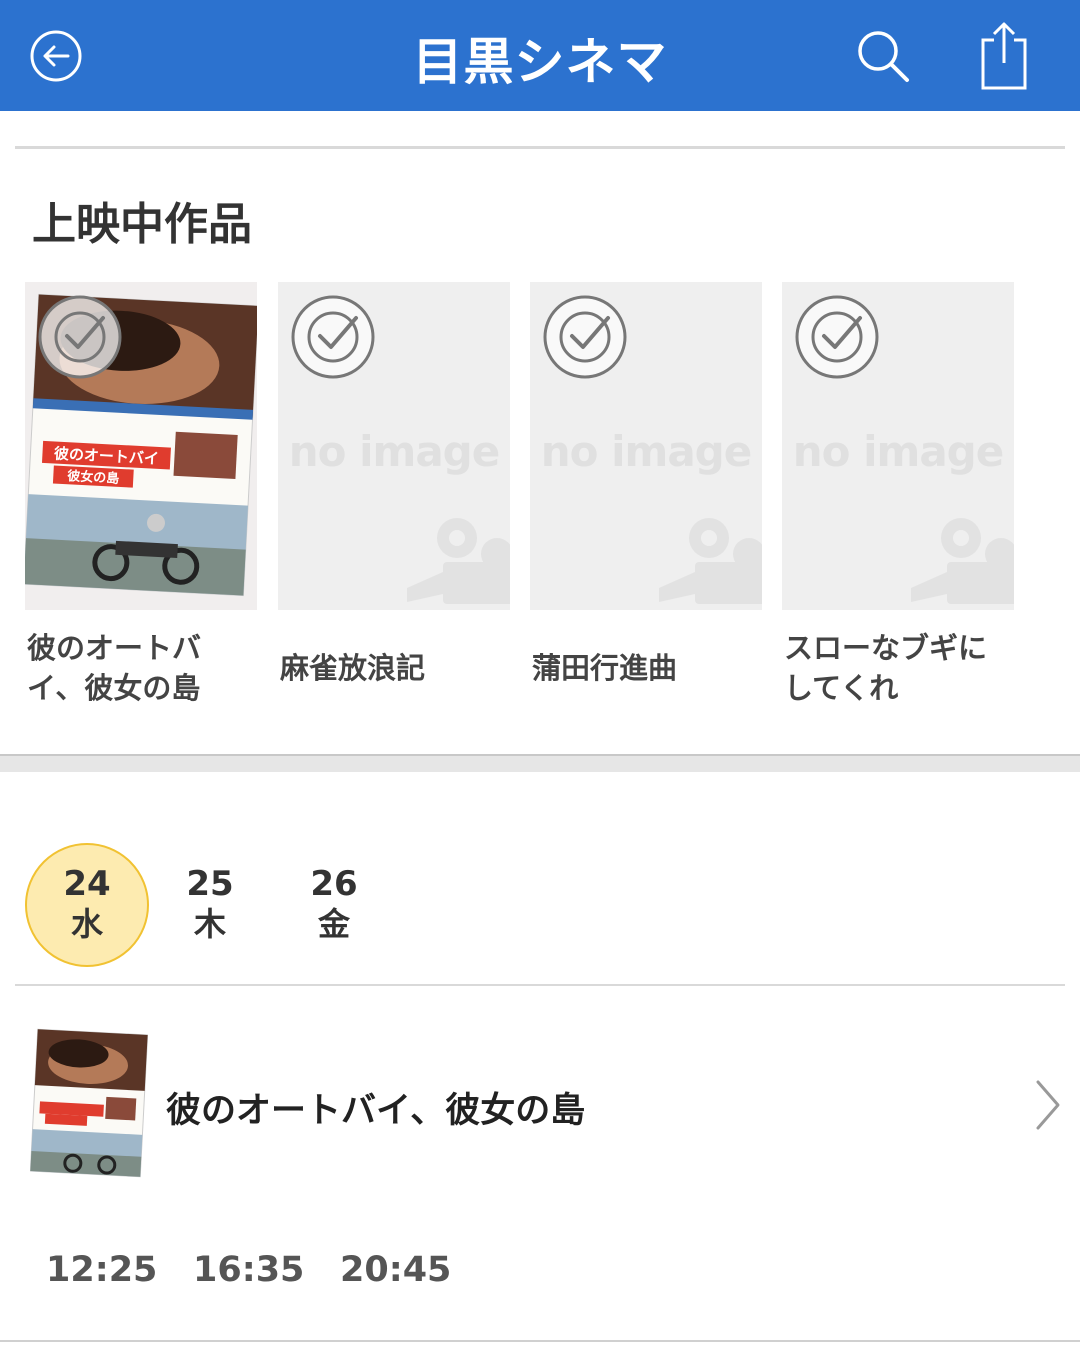  Describe the element at coordinates (376, 1111) in the screenshot. I see `schedule-movie-title: 彼のオートバイ、彼女の島` at that location.